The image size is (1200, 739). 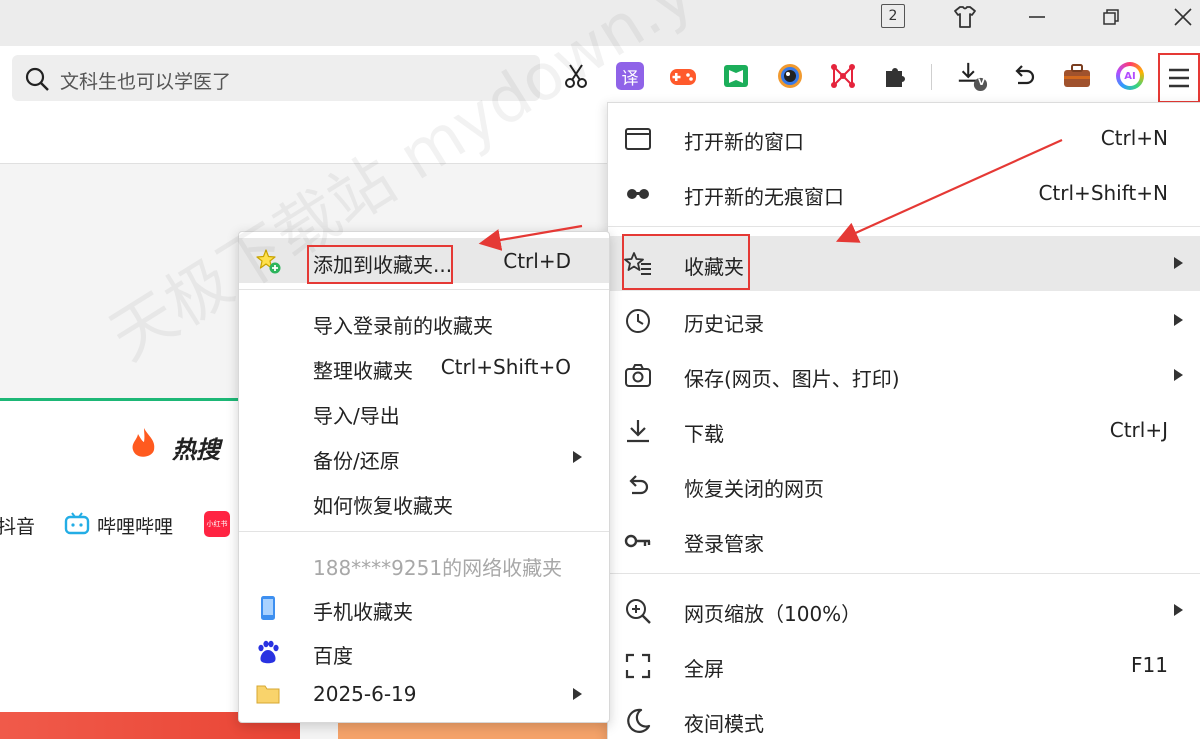 I want to click on camera-lens-icon, so click(x=790, y=76).